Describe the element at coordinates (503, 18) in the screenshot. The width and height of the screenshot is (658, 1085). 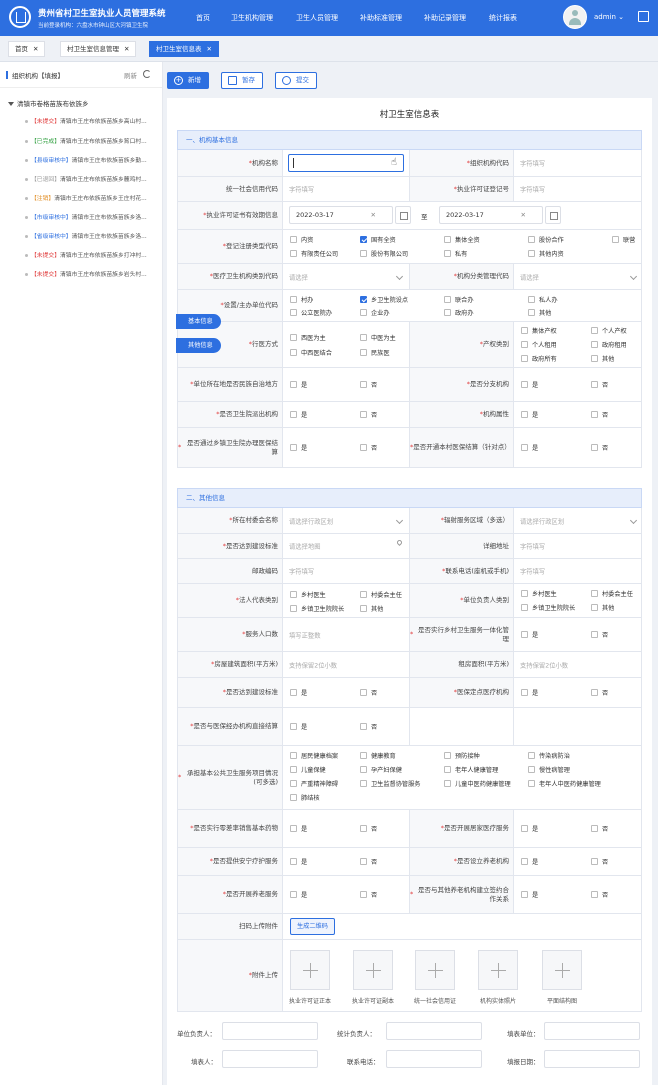
I see `nav-statistics: 统计报表` at that location.